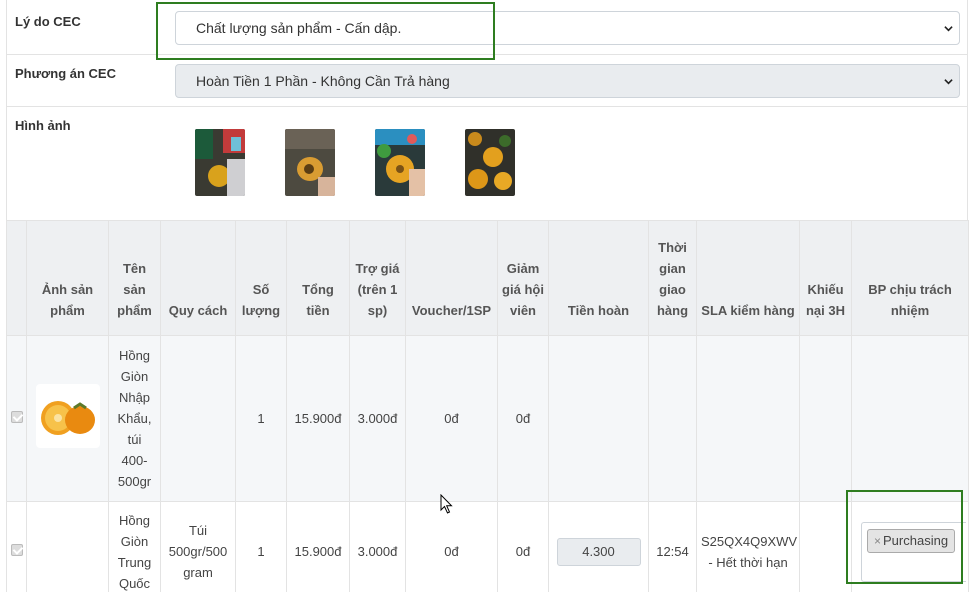  Describe the element at coordinates (451, 278) in the screenshot. I see `col-voucher: Voucher/1SP` at that location.